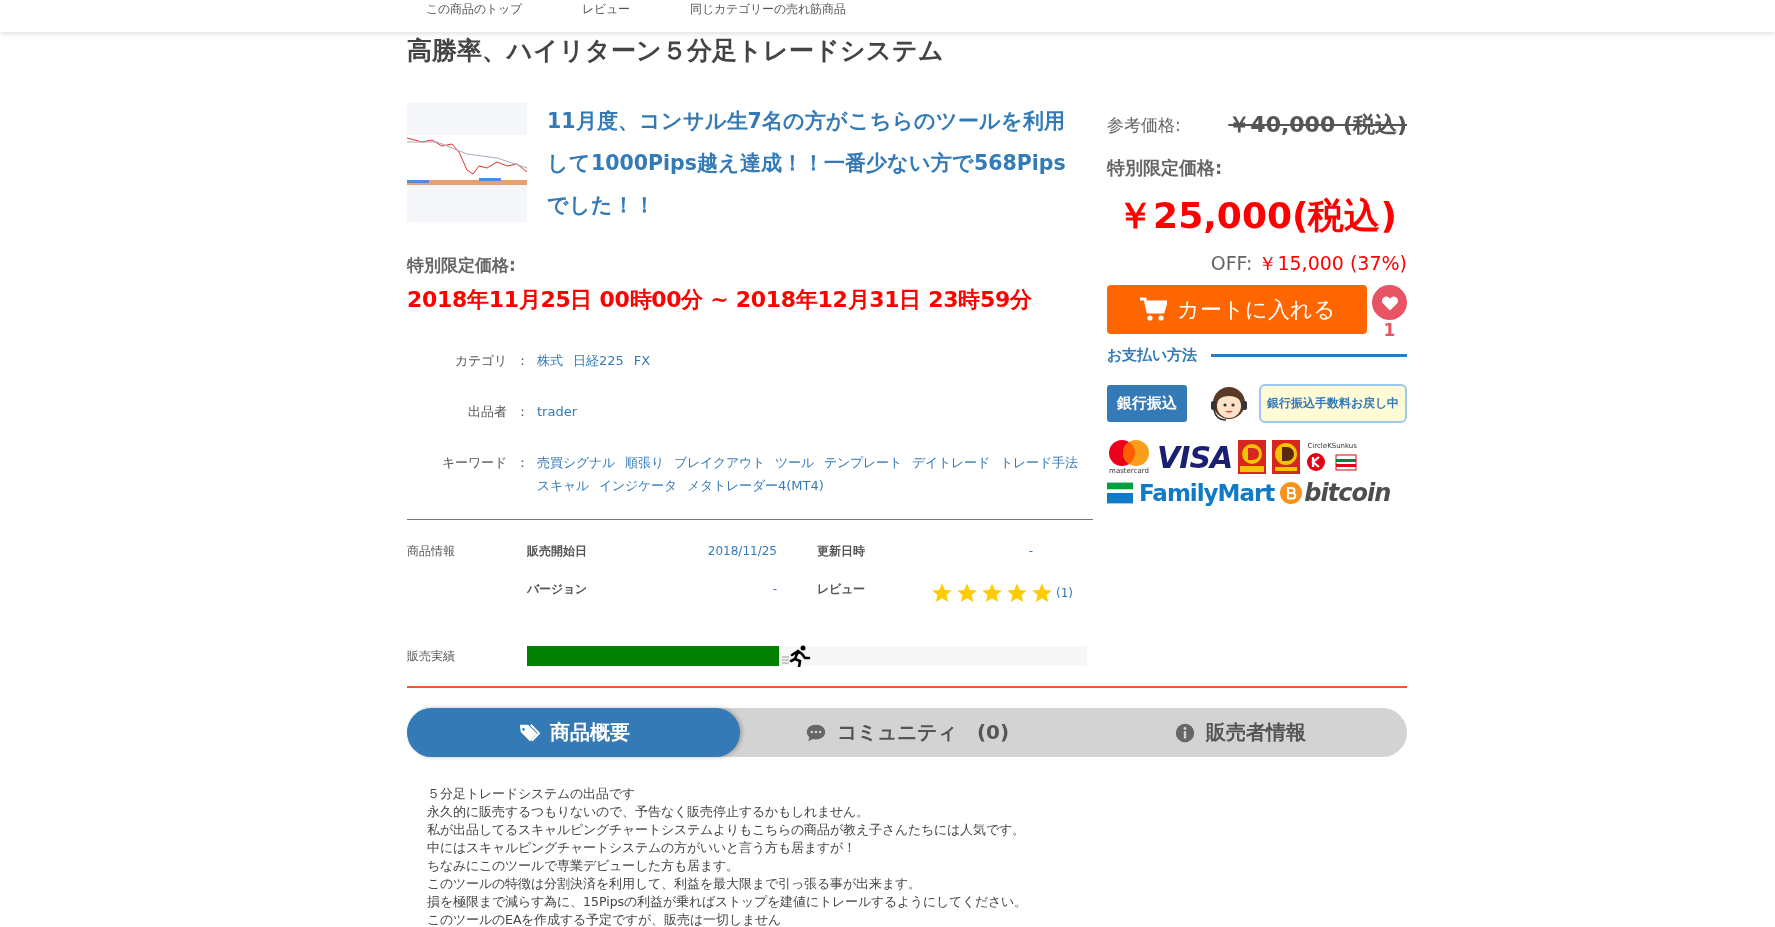 This screenshot has width=1775, height=927. What do you see at coordinates (1152, 355) in the screenshot?
I see `payment-heading: お支払い方法` at bounding box center [1152, 355].